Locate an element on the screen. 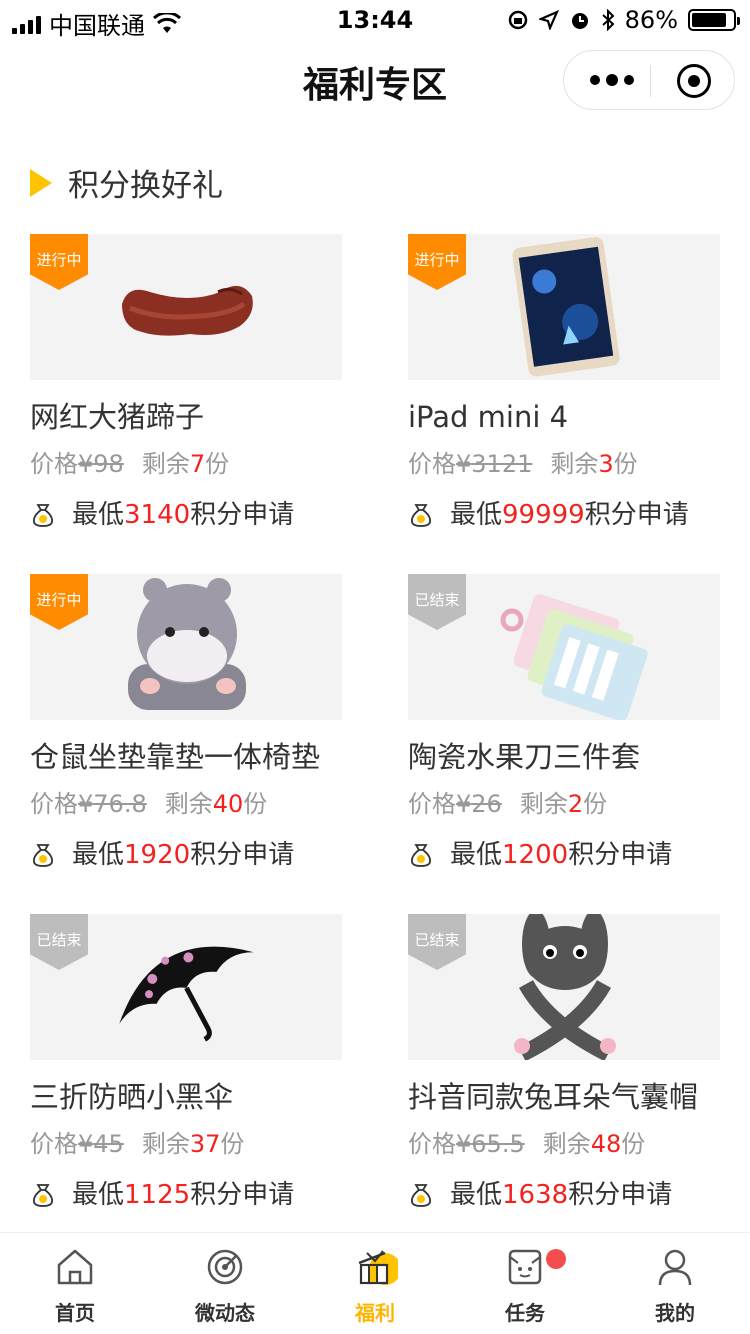 The width and height of the screenshot is (750, 1334). original-price: ¥65.5 is located at coordinates (490, 1144).